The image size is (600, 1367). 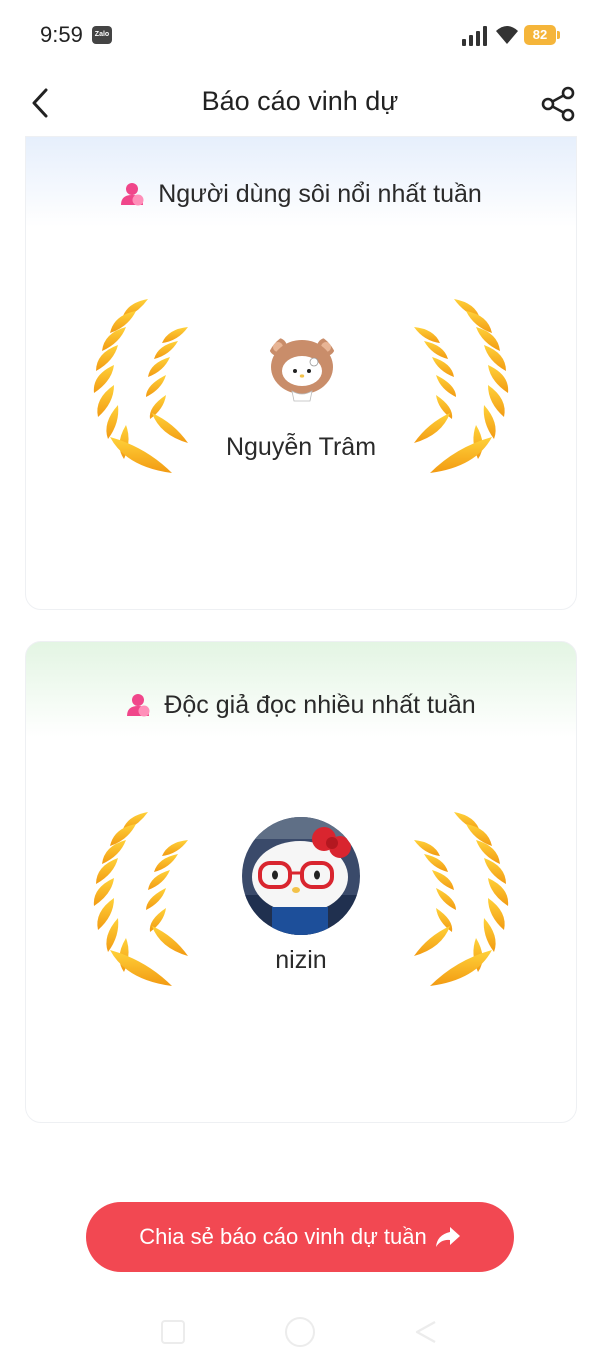 What do you see at coordinates (540, 35) in the screenshot?
I see `battery-icon: 82` at bounding box center [540, 35].